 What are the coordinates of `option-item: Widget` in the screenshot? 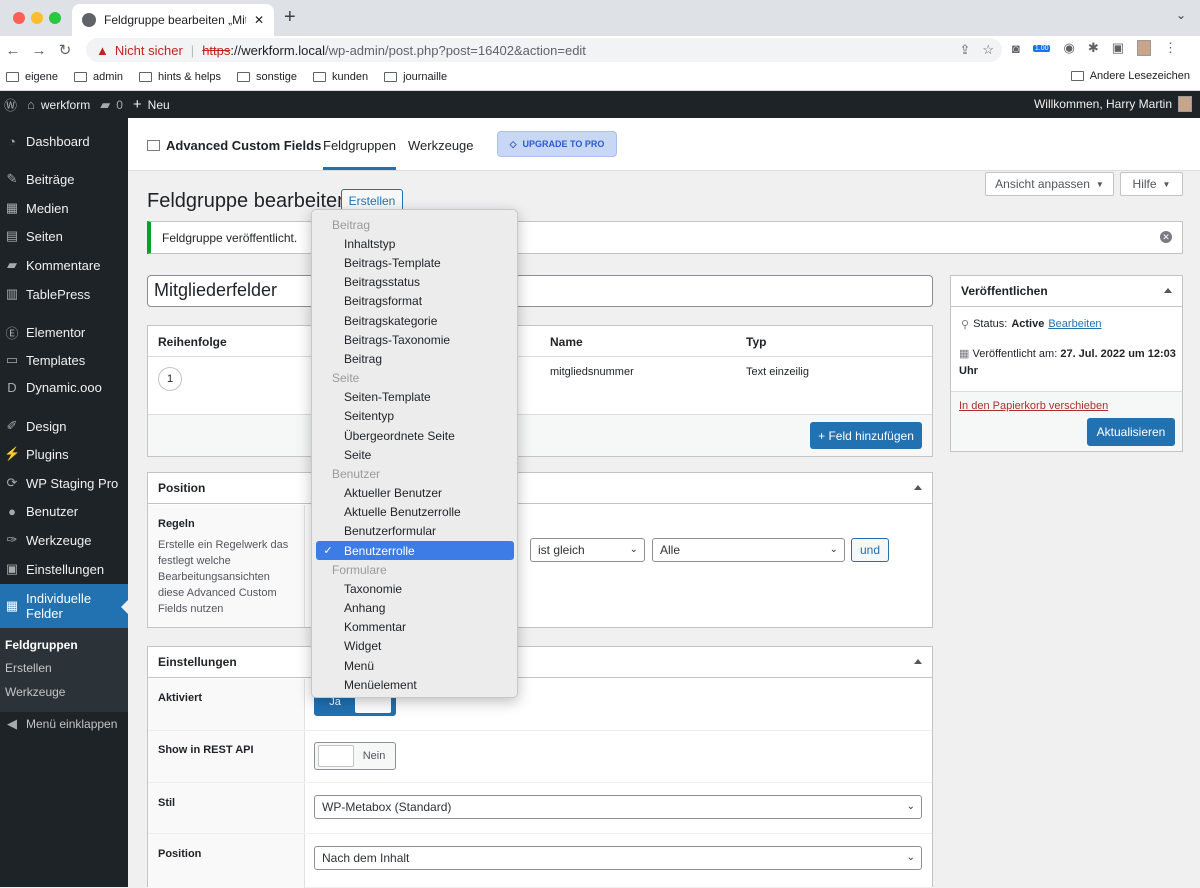 It's located at (362, 646).